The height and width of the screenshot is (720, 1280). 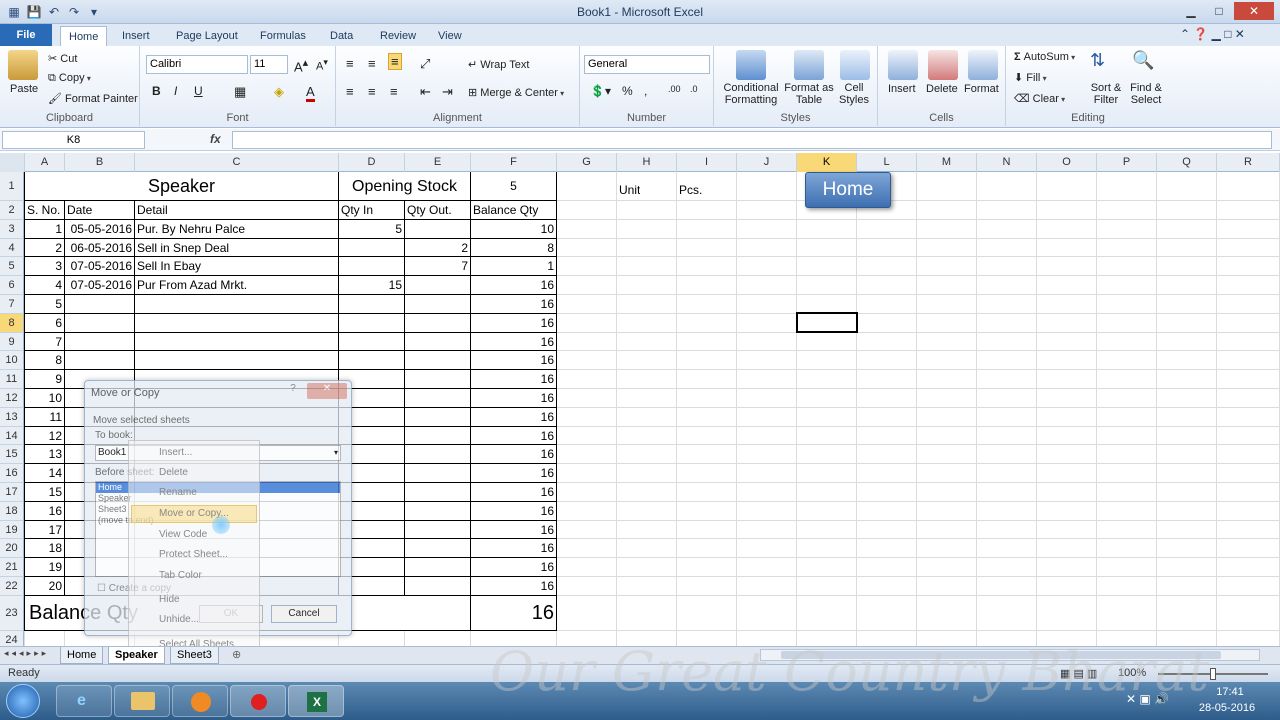 What do you see at coordinates (240, 92) in the screenshot?
I see `borders-icon: ▦` at bounding box center [240, 92].